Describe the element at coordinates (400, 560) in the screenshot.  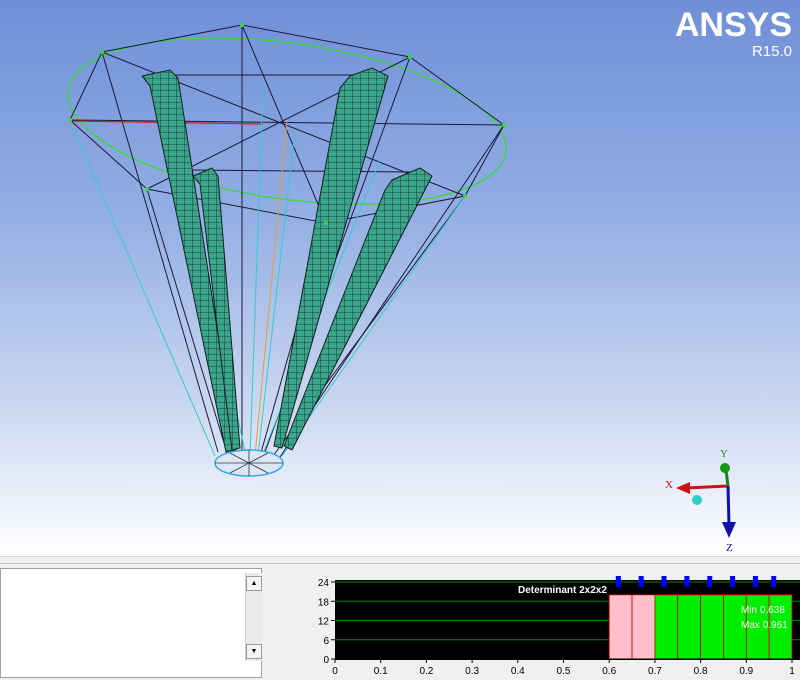
I see `panel-splitter` at that location.